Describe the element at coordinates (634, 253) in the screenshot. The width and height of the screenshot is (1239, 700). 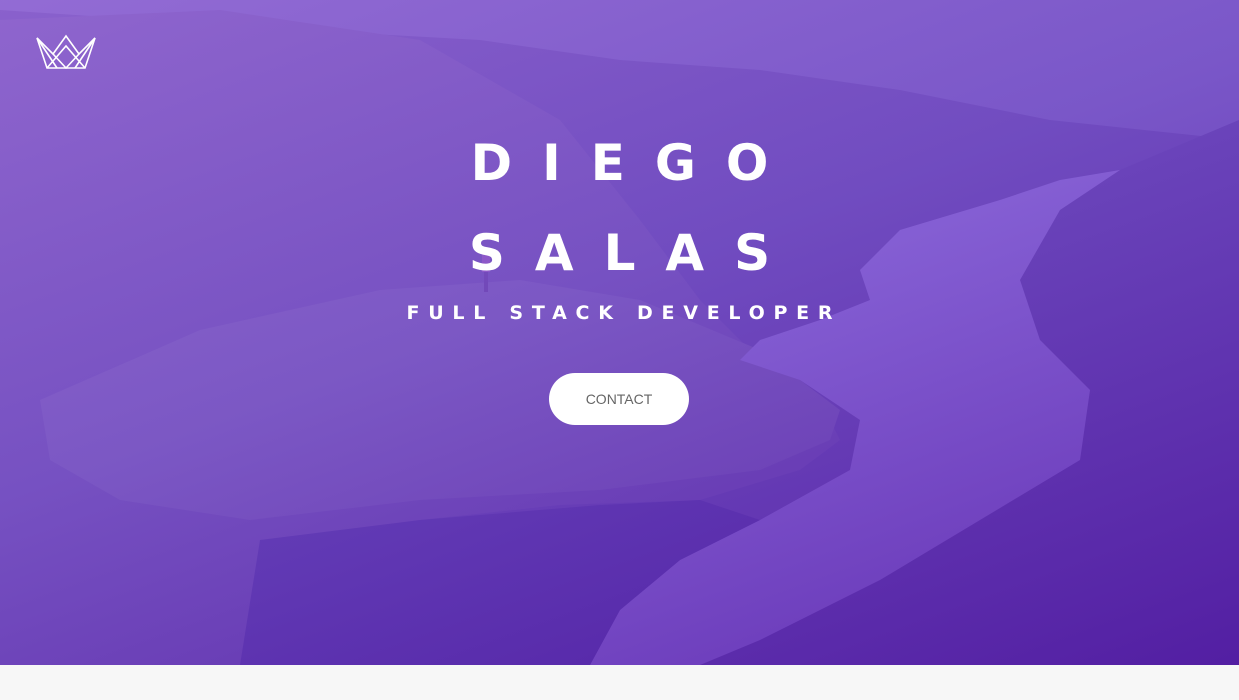
I see `hero-last-name: SALAS` at that location.